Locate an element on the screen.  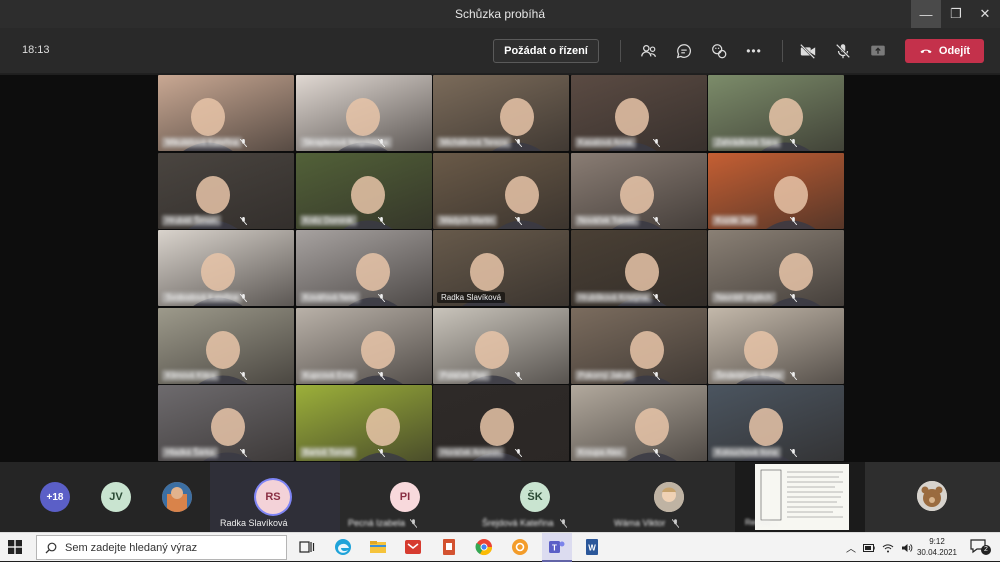
video-tile: Pokorný Jakub is located at coordinates (638, 345).